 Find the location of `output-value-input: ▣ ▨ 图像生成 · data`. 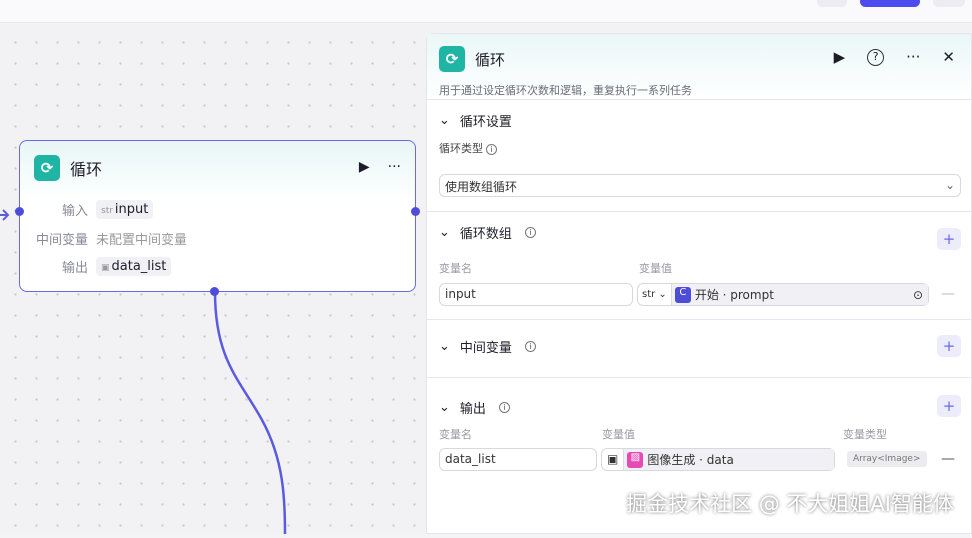

output-value-input: ▣ ▨ 图像生成 · data is located at coordinates (718, 459).